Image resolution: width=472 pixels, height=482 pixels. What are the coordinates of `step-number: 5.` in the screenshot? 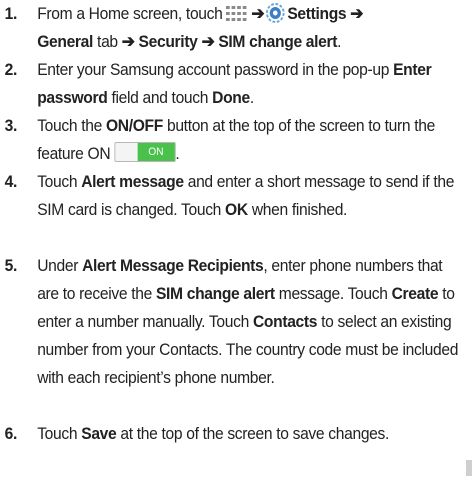 It's located at (11, 265).